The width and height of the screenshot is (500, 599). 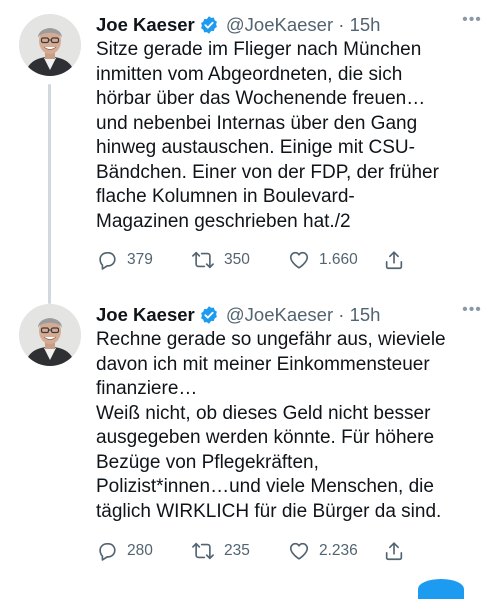 What do you see at coordinates (261, 551) in the screenshot?
I see `tweet-actions: 280 235 2.236` at bounding box center [261, 551].